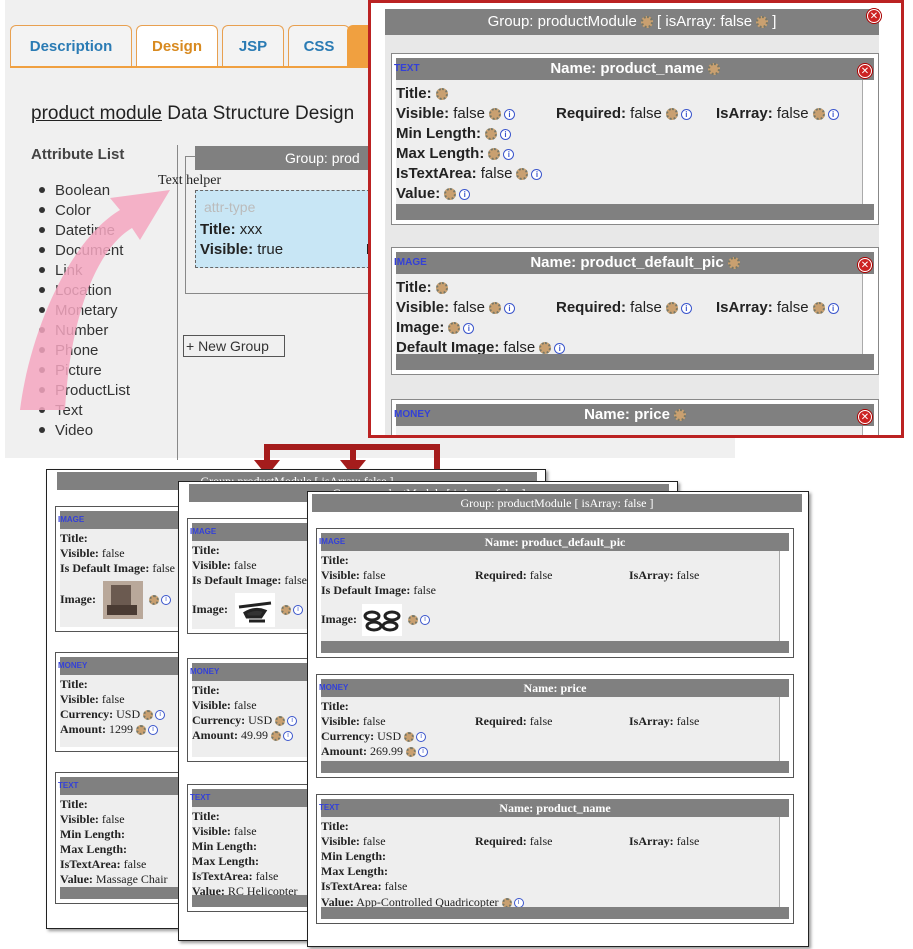 The height and width of the screenshot is (949, 913). What do you see at coordinates (777, 114) in the screenshot?
I see `row-isarray: IsArray: false i` at bounding box center [777, 114].